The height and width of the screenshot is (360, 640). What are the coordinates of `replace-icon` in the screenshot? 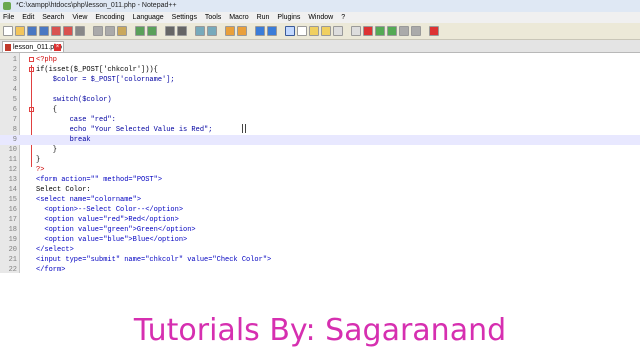 It's located at (182, 31).